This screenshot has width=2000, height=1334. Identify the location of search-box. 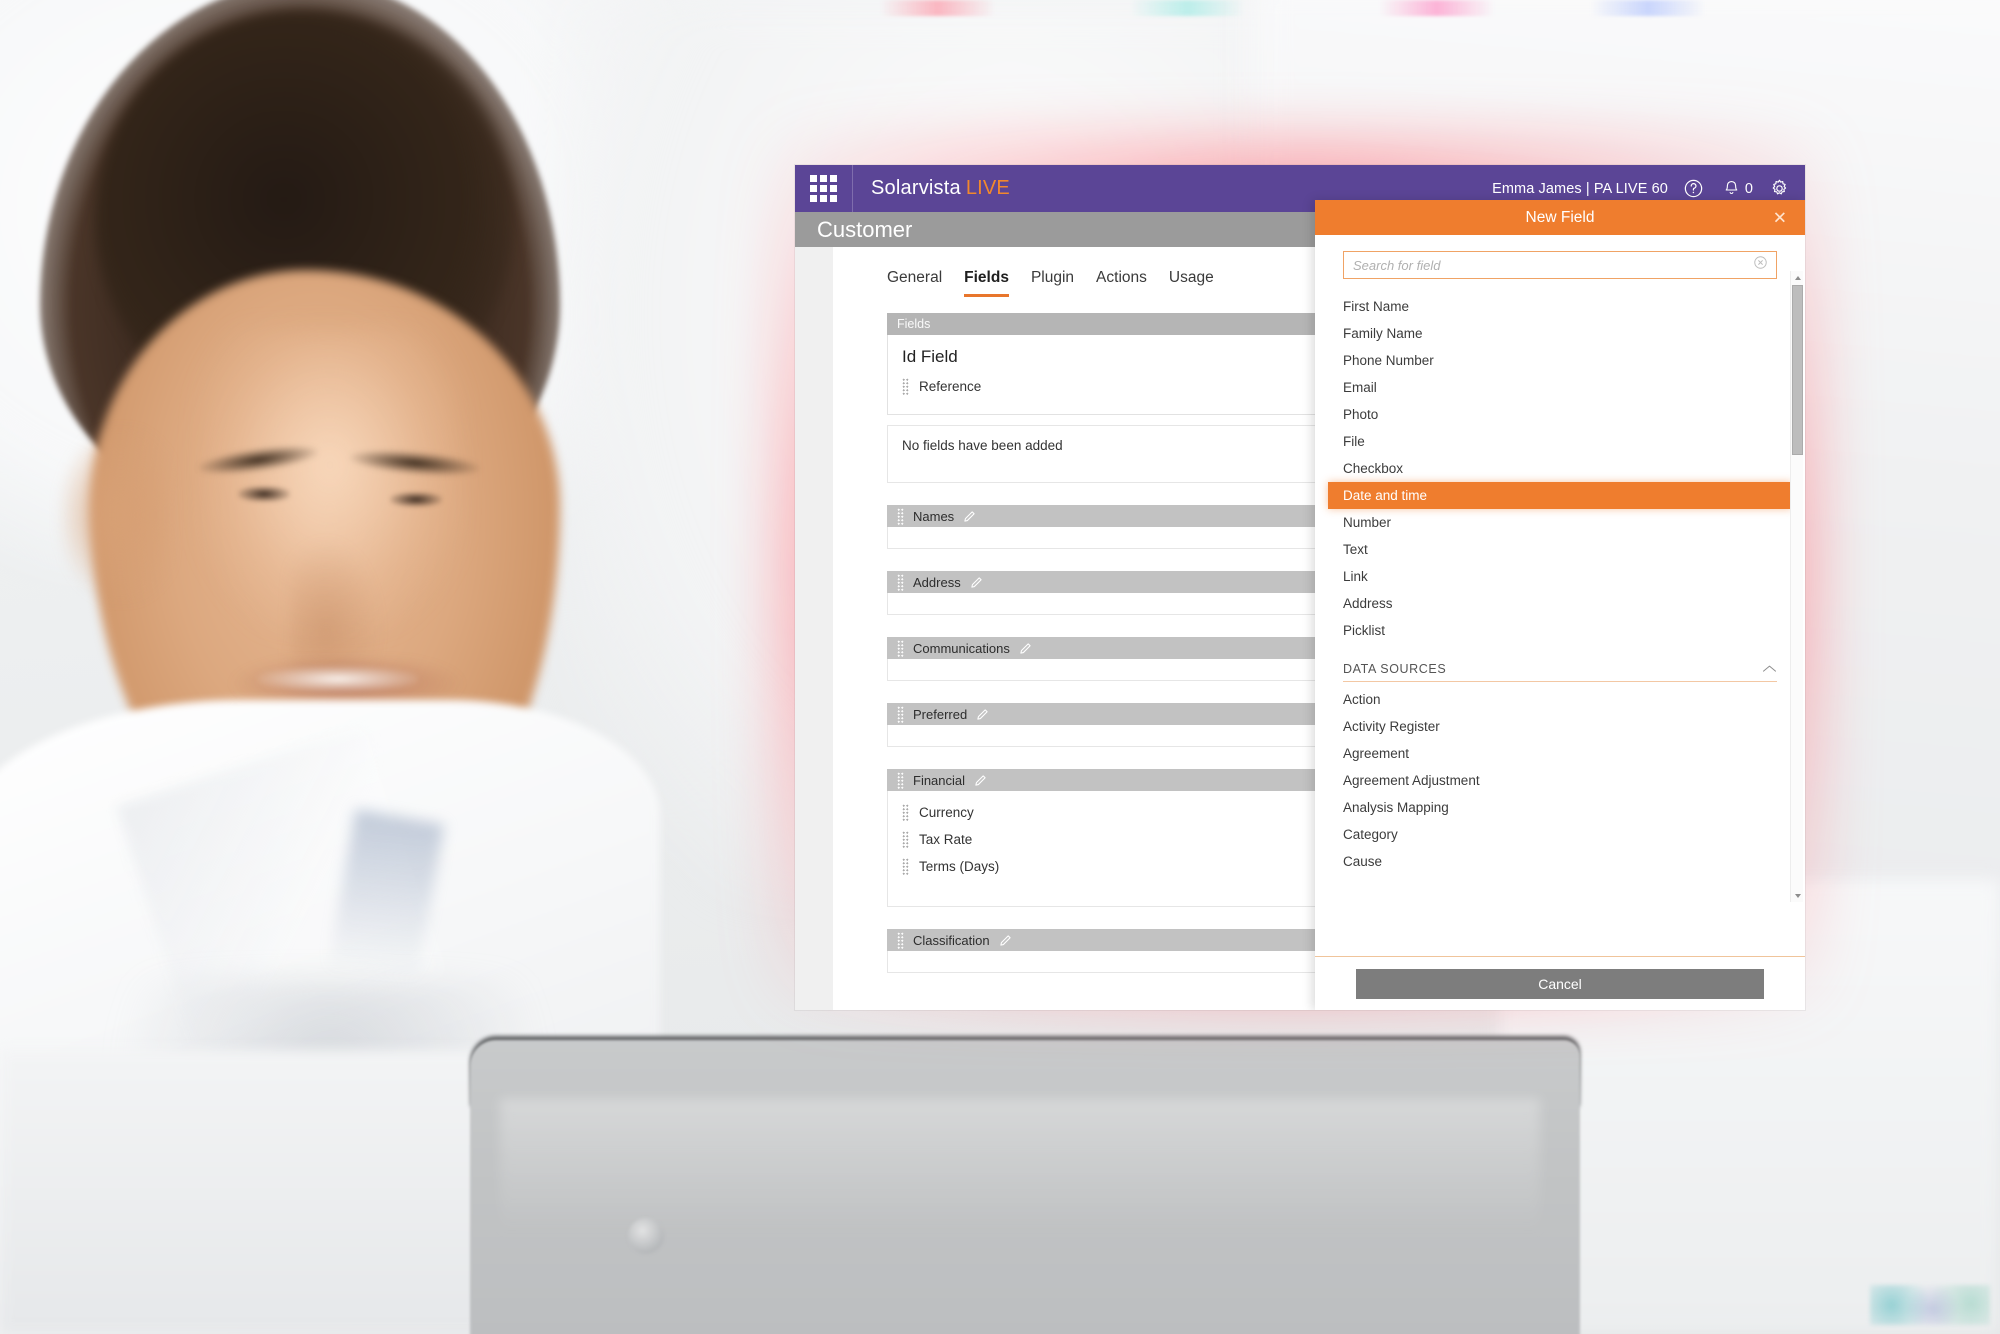
(1560, 265).